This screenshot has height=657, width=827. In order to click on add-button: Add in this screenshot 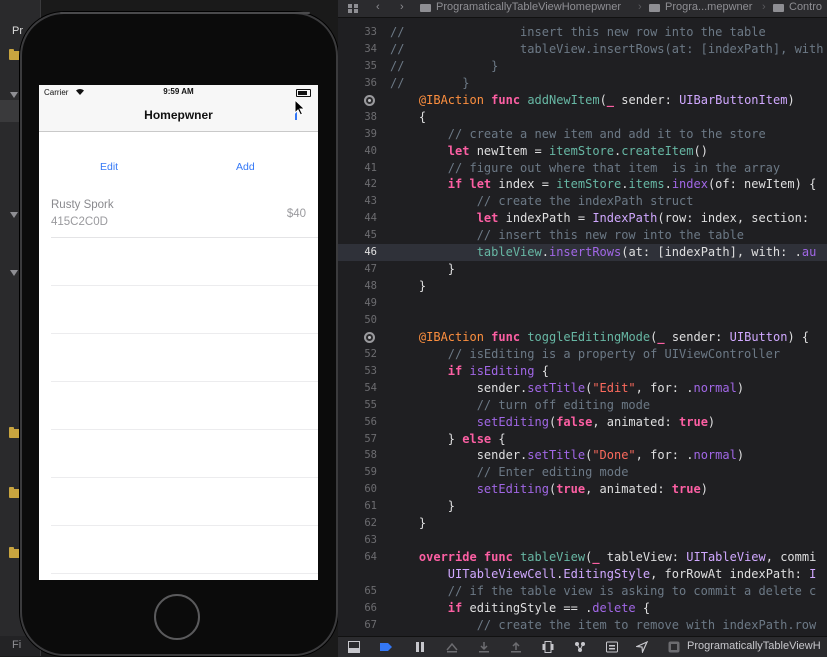, I will do `click(245, 167)`.